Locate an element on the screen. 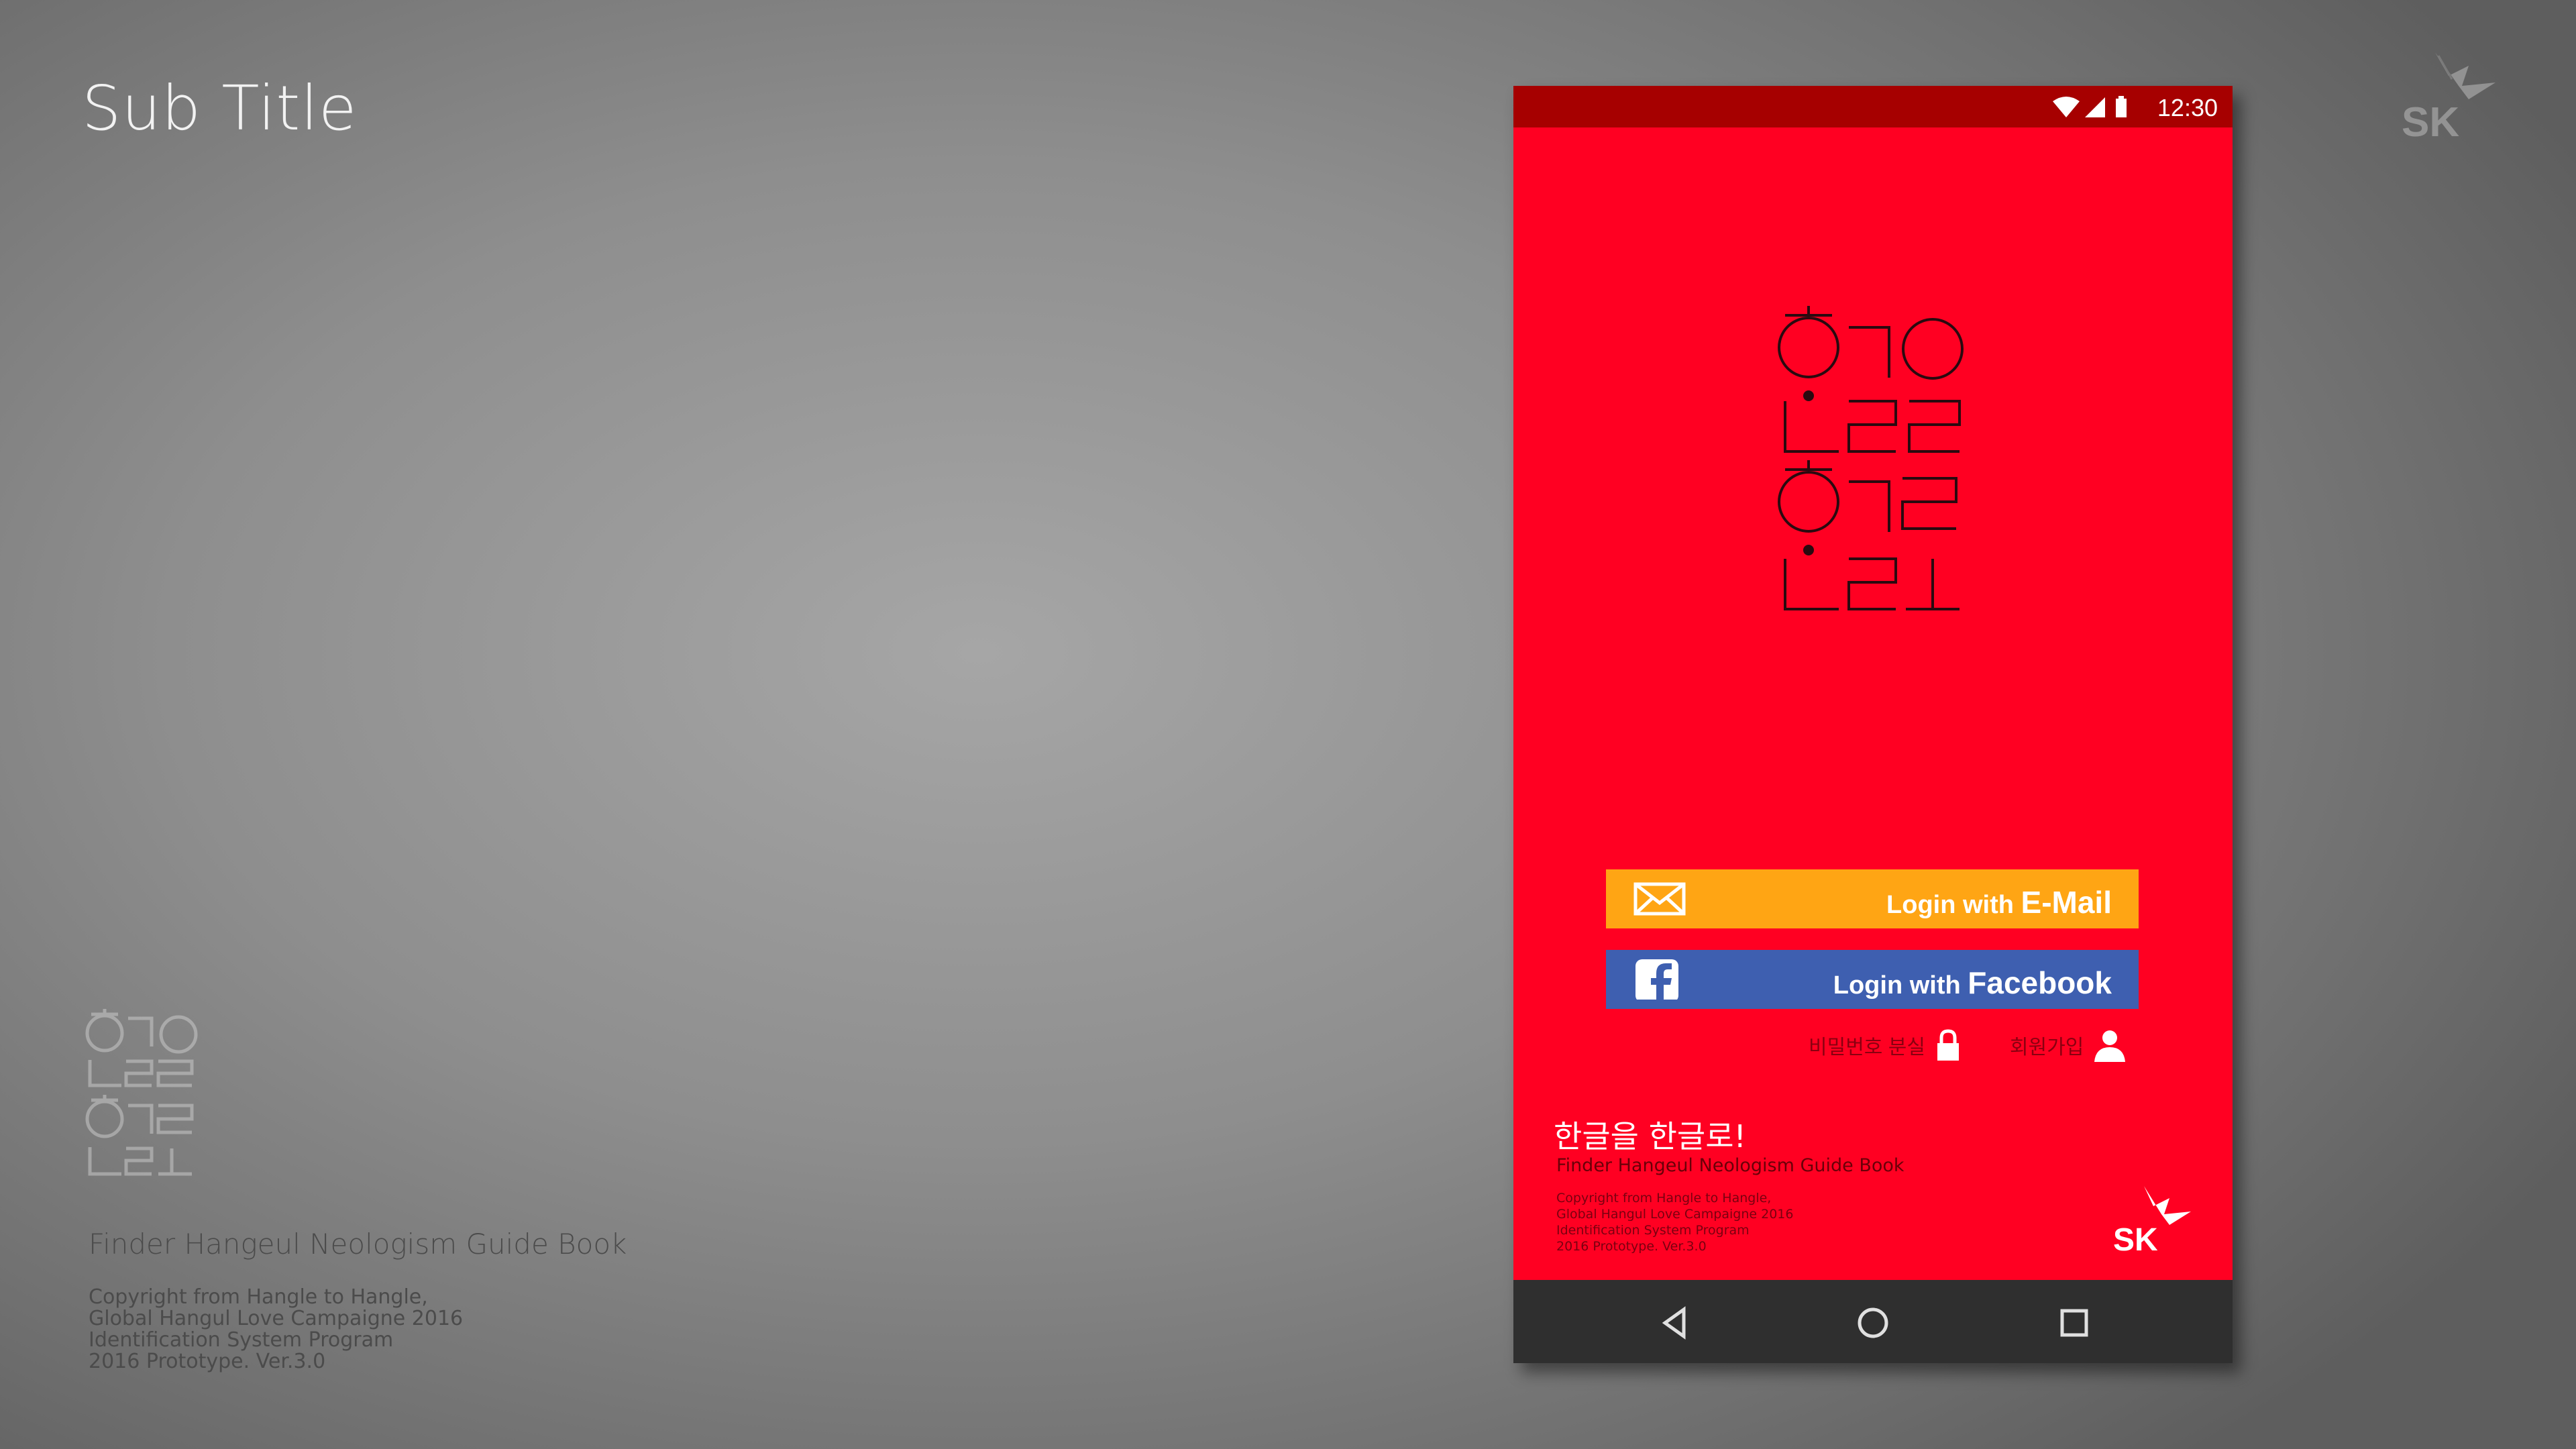 This screenshot has height=1449, width=2576. status-icons is located at coordinates (2090, 106).